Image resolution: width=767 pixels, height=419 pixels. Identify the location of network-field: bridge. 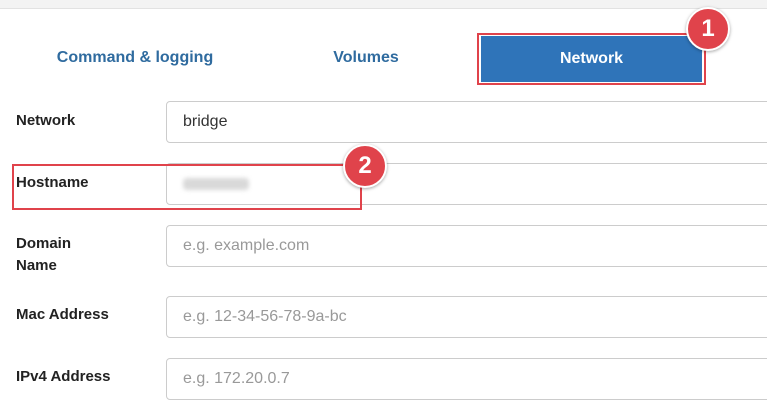
(466, 122).